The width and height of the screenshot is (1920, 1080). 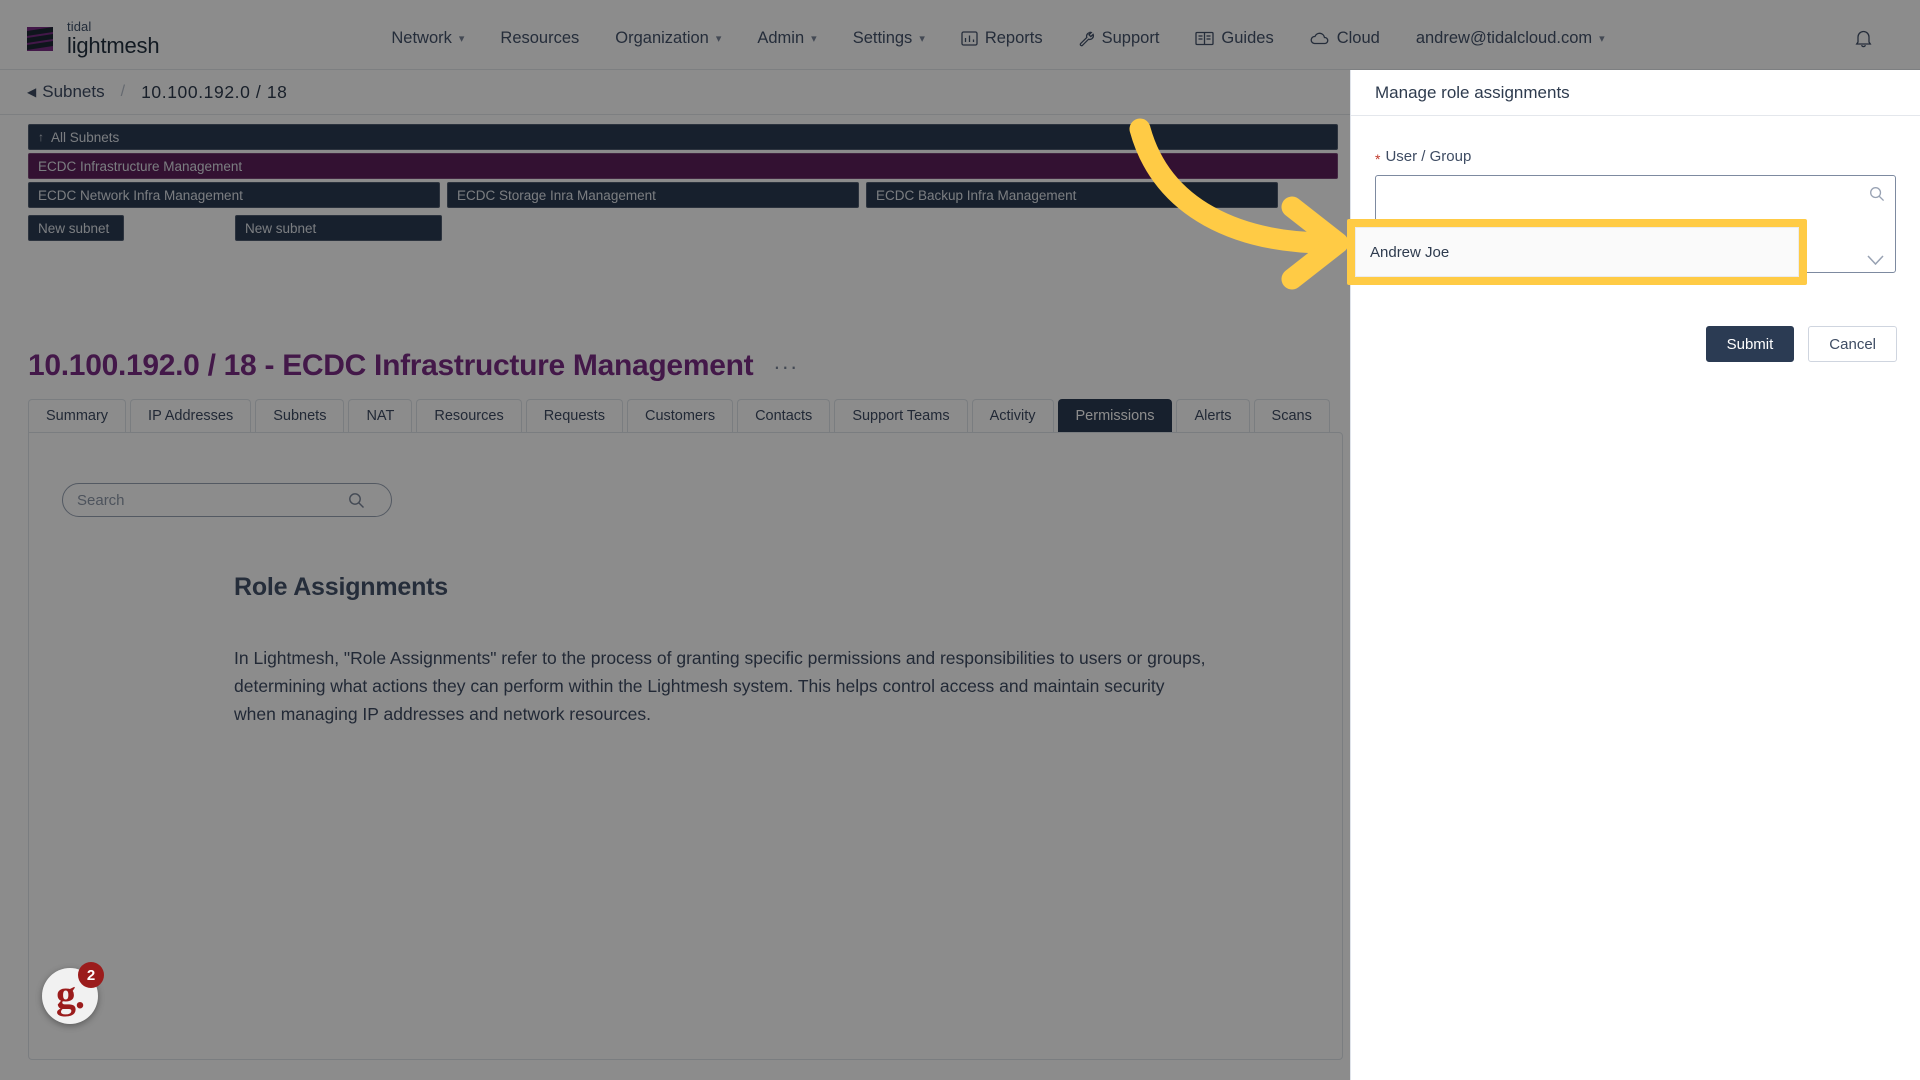 I want to click on subnet-bar-label: ECDC Infrastructure Management, so click(x=140, y=166).